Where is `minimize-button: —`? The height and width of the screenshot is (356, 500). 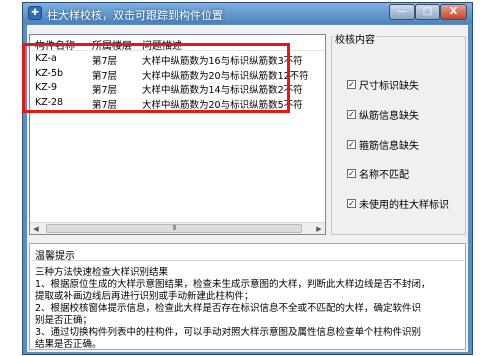 minimize-button: — is located at coordinates (402, 12).